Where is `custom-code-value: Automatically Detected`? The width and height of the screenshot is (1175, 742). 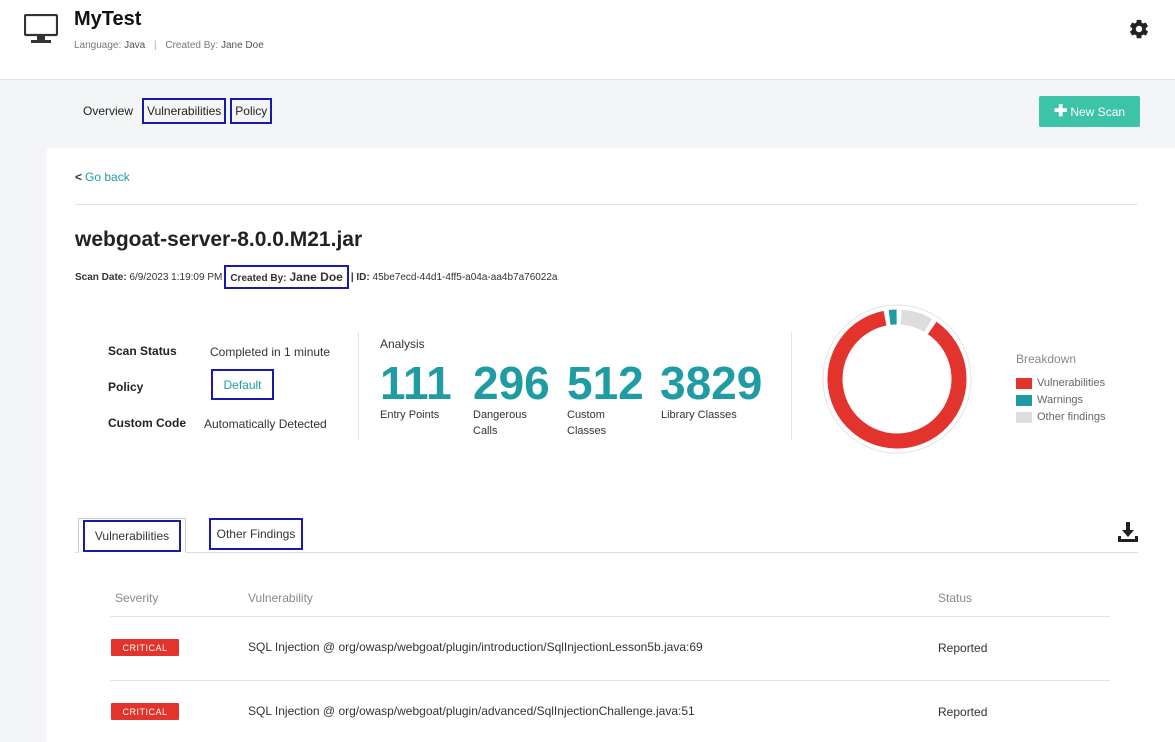
custom-code-value: Automatically Detected is located at coordinates (265, 424).